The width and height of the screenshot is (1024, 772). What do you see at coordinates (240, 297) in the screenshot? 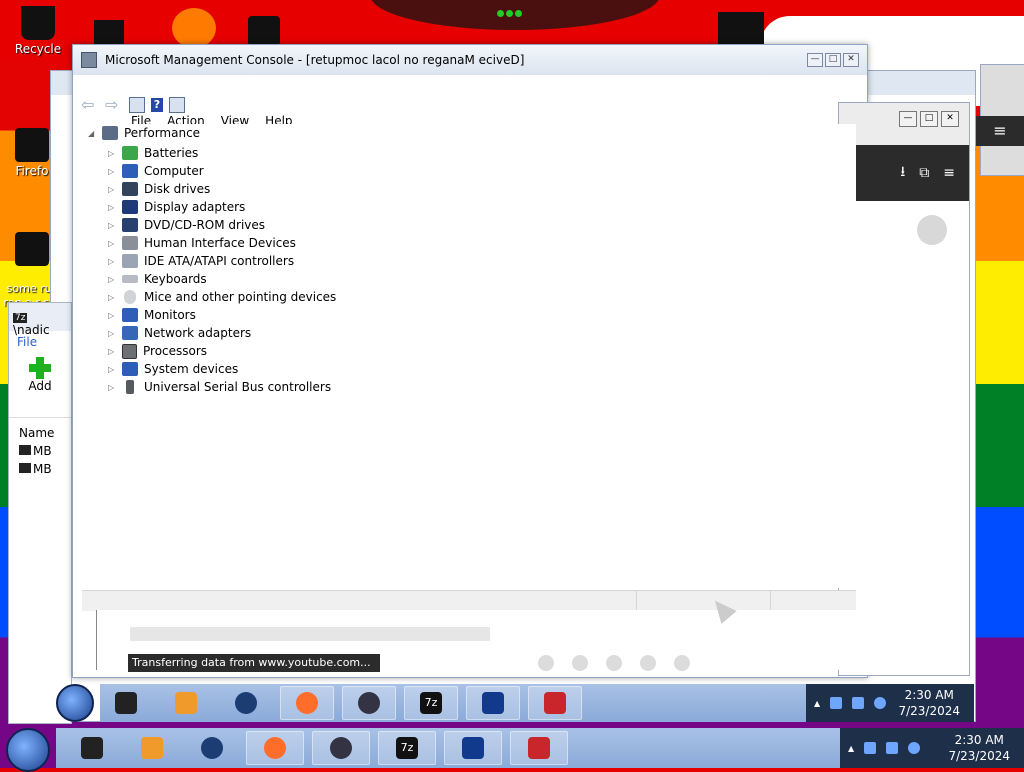
I see `tree-item-label: Mice and other pointing devices` at bounding box center [240, 297].